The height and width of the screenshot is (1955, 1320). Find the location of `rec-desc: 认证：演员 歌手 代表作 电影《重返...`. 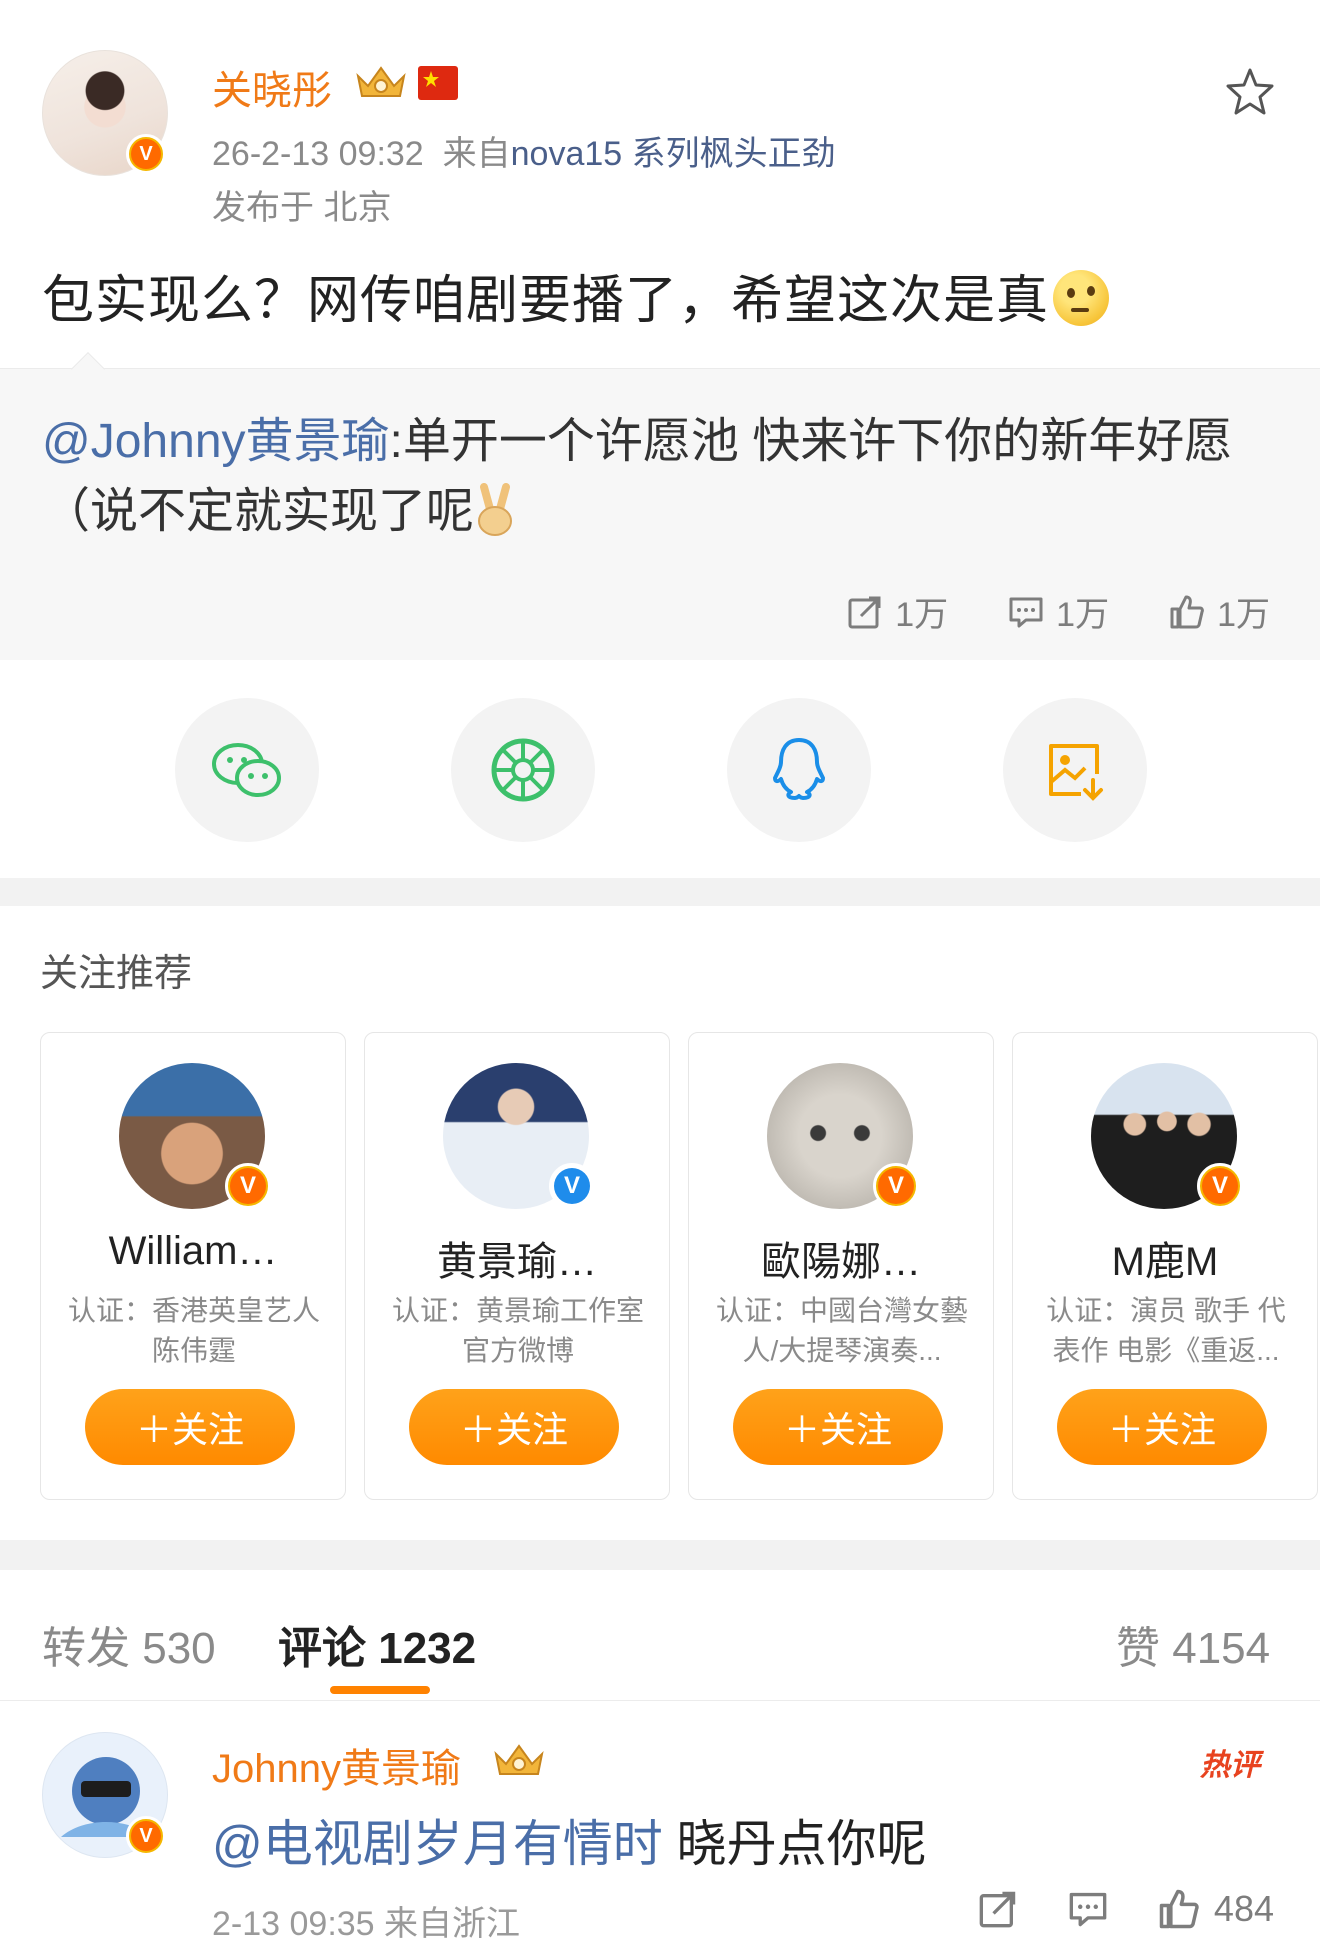

rec-desc: 认证：演员 歌手 代表作 电影《重返... is located at coordinates (1166, 1330).